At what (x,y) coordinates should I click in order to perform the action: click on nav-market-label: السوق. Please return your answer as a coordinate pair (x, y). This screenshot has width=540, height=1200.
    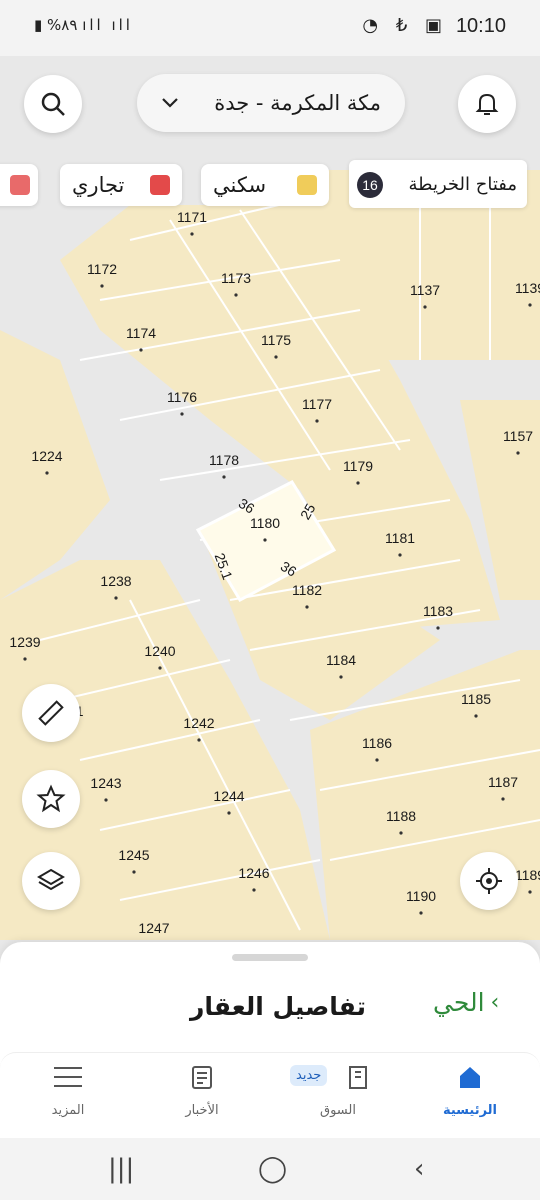
    Looking at the image, I should click on (338, 1110).